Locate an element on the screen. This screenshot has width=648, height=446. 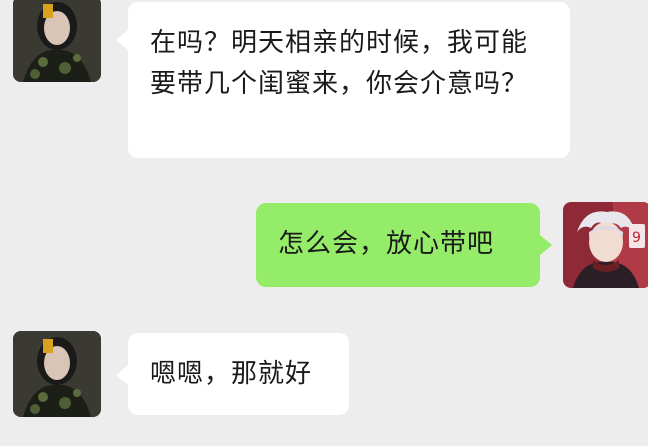
message-bubble: 怎么会，放心带吧 is located at coordinates (398, 245).